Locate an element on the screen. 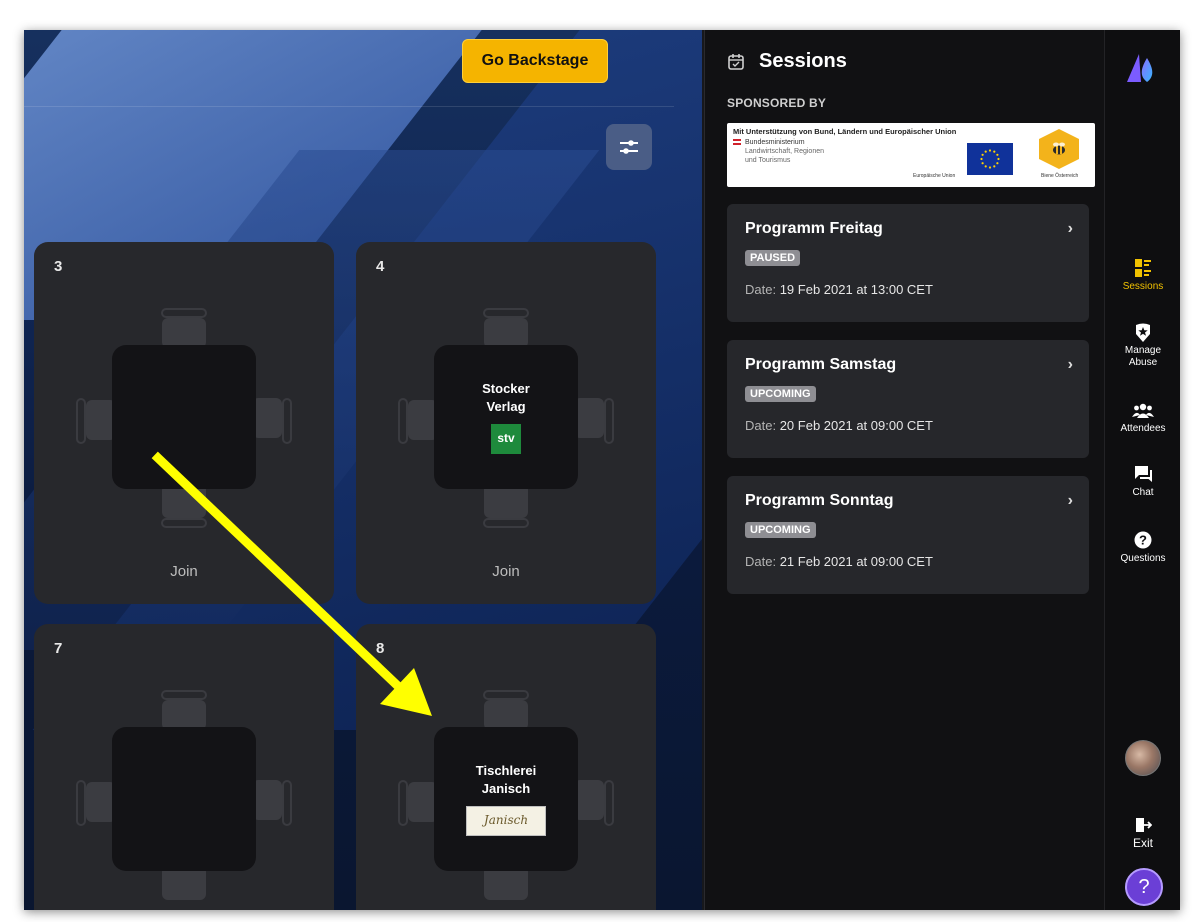  nav-manage-abuse: Manage Abuse is located at coordinates (1142, 345).